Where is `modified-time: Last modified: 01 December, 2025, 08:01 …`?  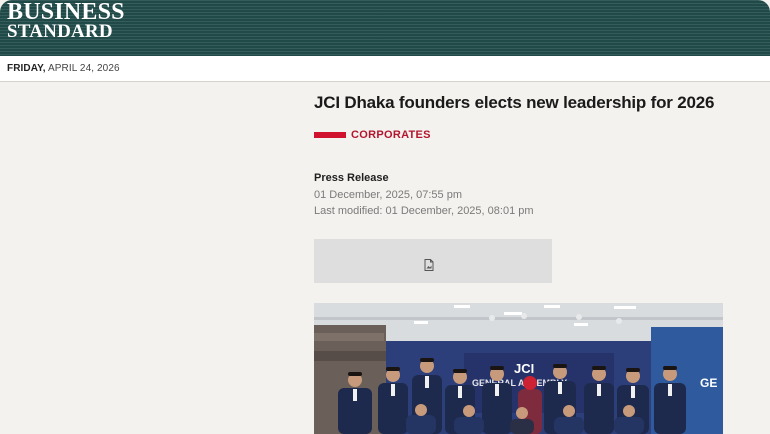 modified-time: Last modified: 01 December, 2025, 08:01 … is located at coordinates (424, 211).